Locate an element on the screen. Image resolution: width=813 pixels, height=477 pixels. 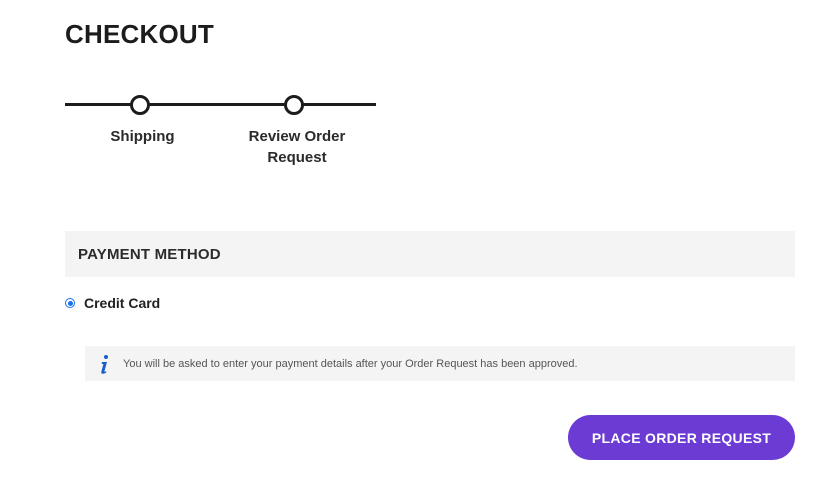
progress-line is located at coordinates (220, 104).